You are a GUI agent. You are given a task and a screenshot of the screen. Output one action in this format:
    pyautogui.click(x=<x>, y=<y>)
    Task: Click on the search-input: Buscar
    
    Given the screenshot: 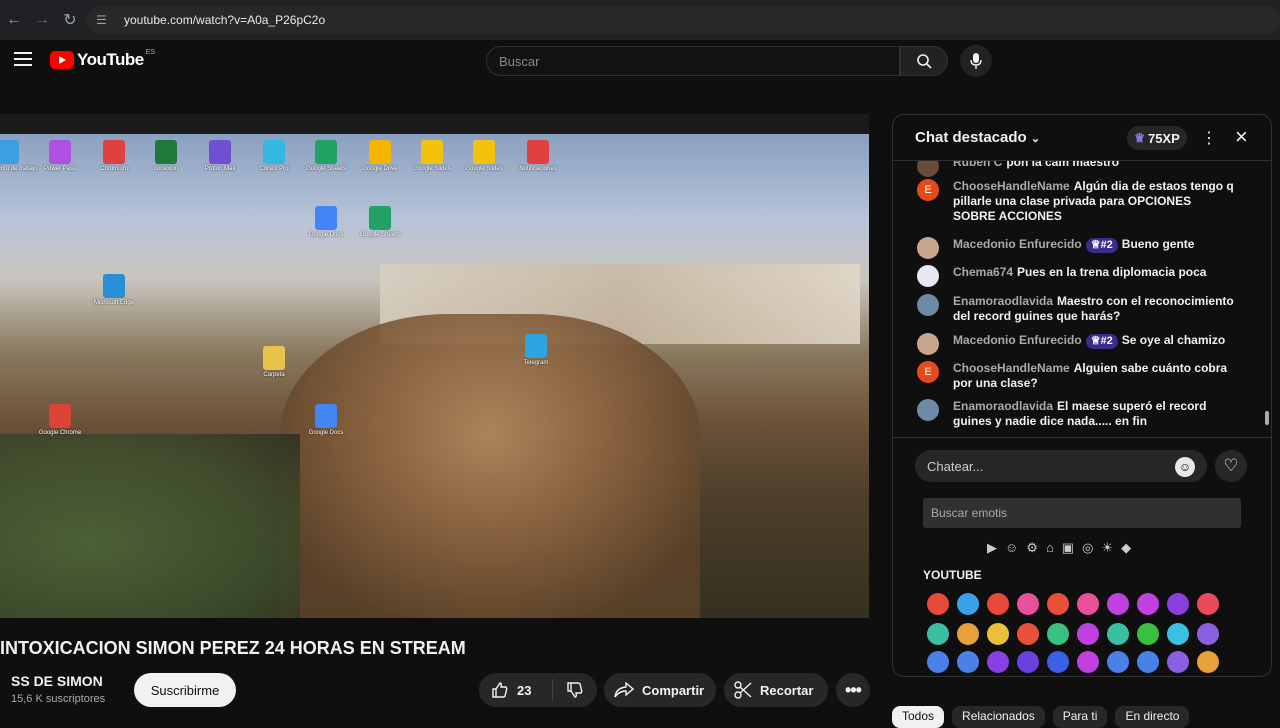 What is the action you would take?
    pyautogui.click(x=693, y=61)
    